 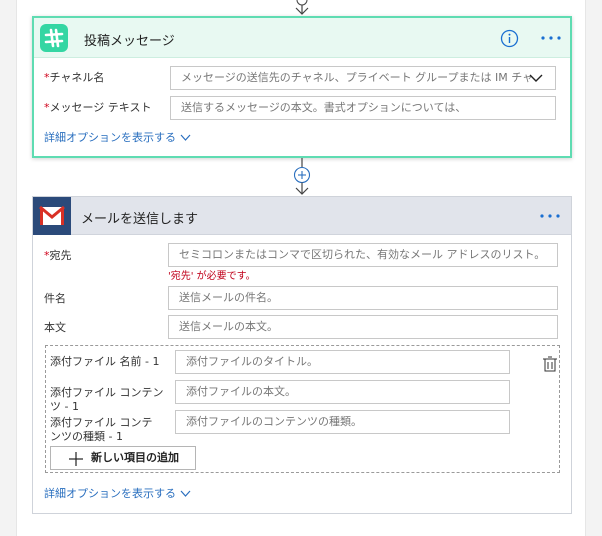 I want to click on attachment-content-type-input: 添付ファイルのコンテンツの種類。, so click(x=342, y=422).